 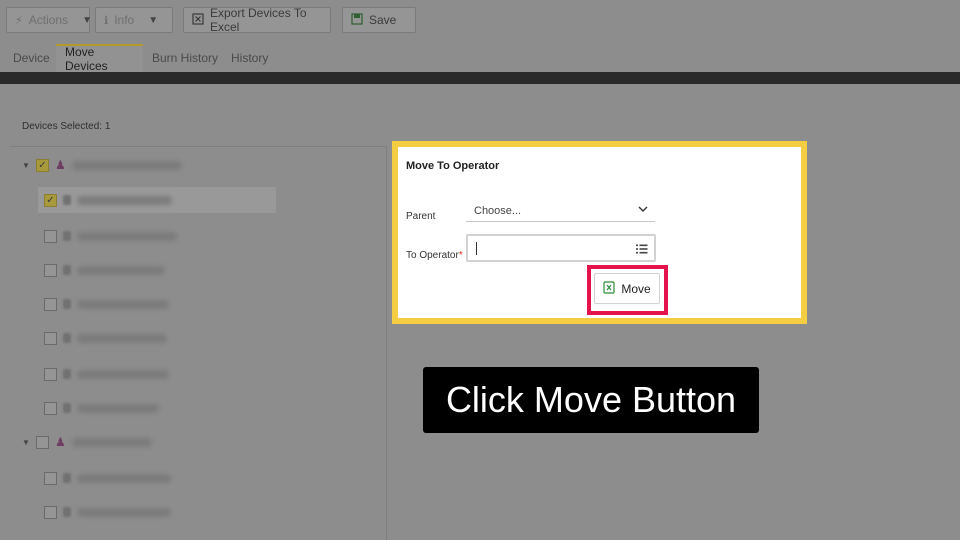 I want to click on export-label: Export Devices To Excel, so click(x=258, y=20).